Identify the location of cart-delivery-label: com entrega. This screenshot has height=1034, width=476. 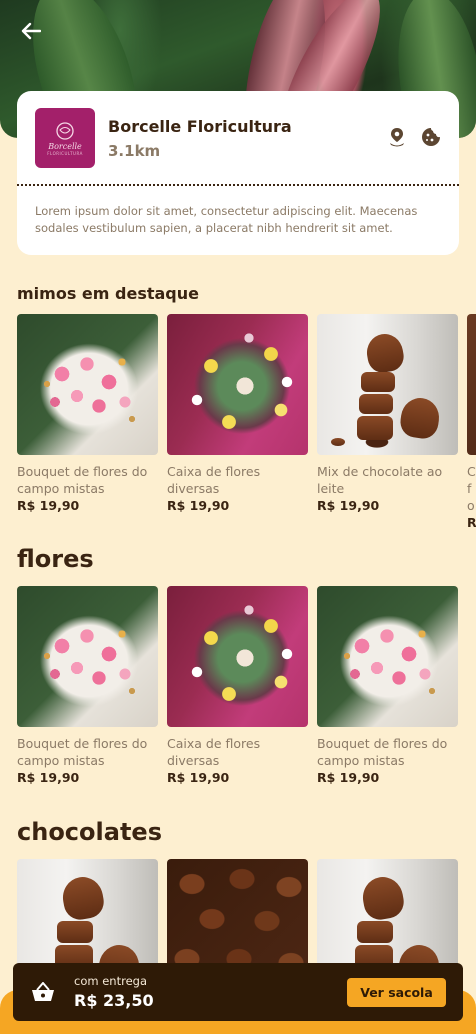
(110, 981).